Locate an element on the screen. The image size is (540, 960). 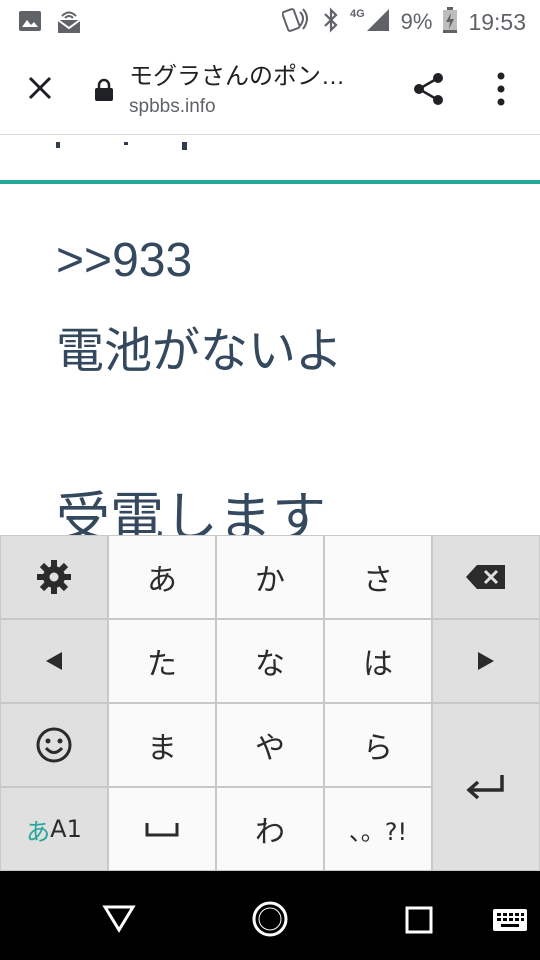
more-menu-button is located at coordinates (501, 89).